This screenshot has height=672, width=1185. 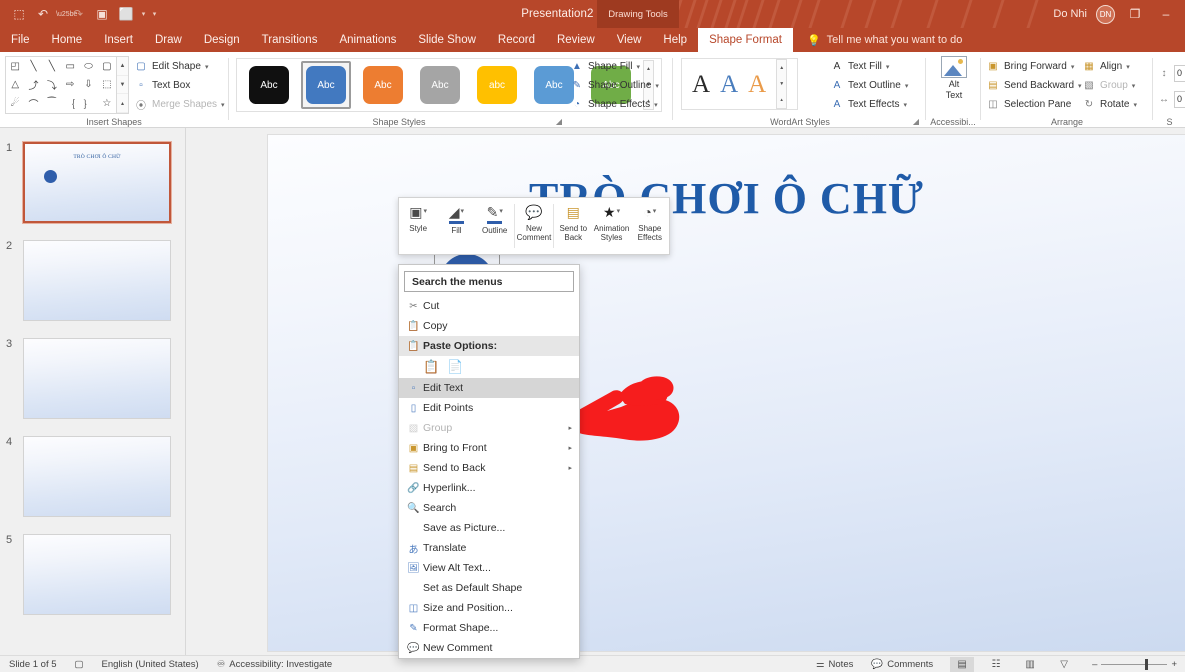 I want to click on shape-item: ☆, so click(x=107, y=103).